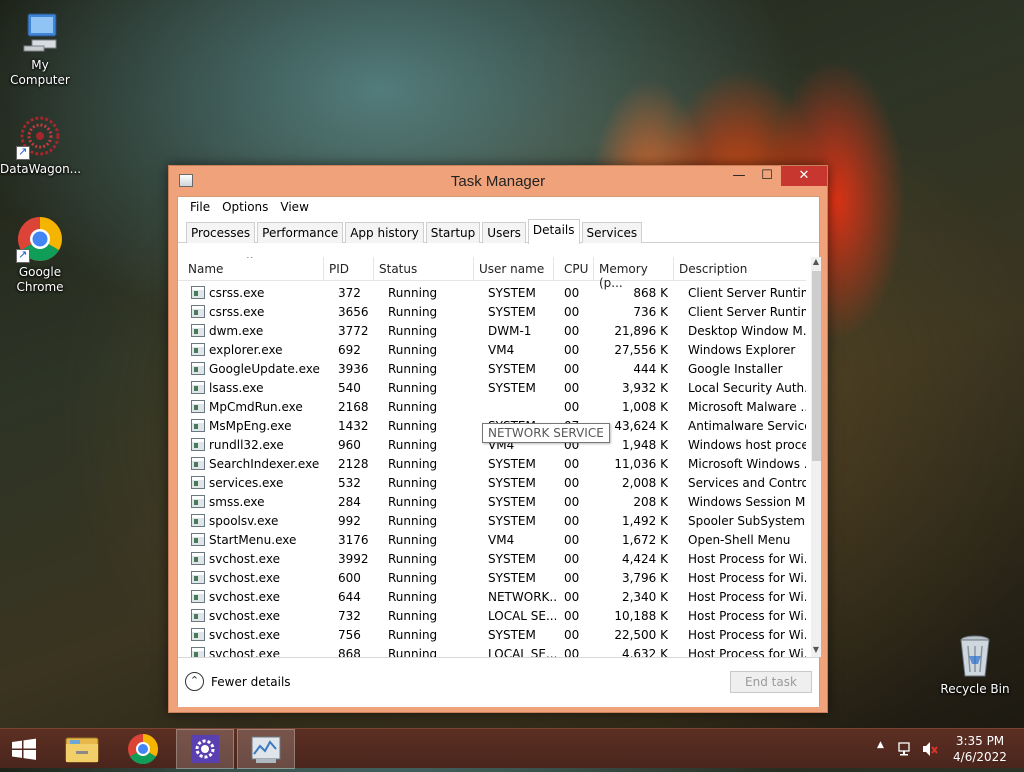 This screenshot has height=772, width=1024. Describe the element at coordinates (29, 749) in the screenshot. I see `start-button` at that location.